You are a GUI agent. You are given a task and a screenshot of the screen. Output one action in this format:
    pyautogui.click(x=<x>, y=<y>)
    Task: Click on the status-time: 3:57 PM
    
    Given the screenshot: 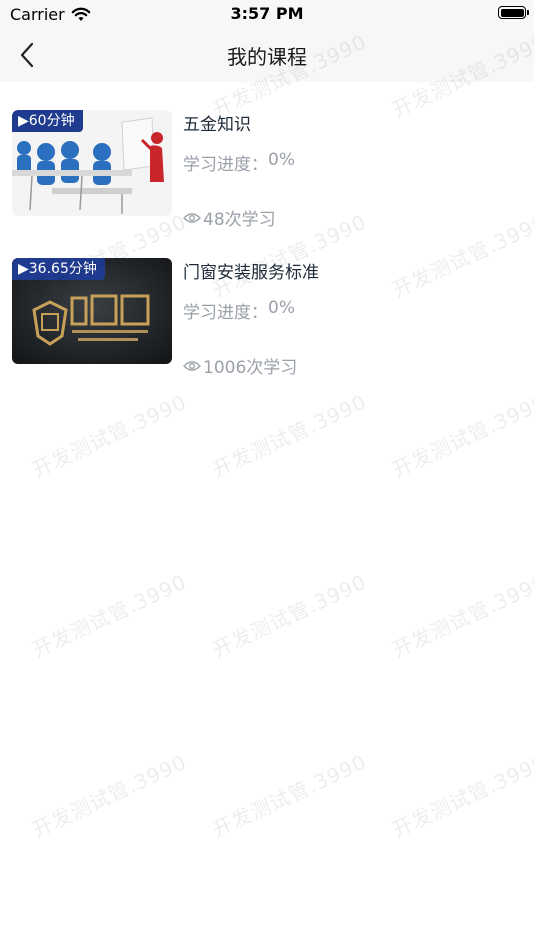 What is the action you would take?
    pyautogui.click(x=267, y=13)
    